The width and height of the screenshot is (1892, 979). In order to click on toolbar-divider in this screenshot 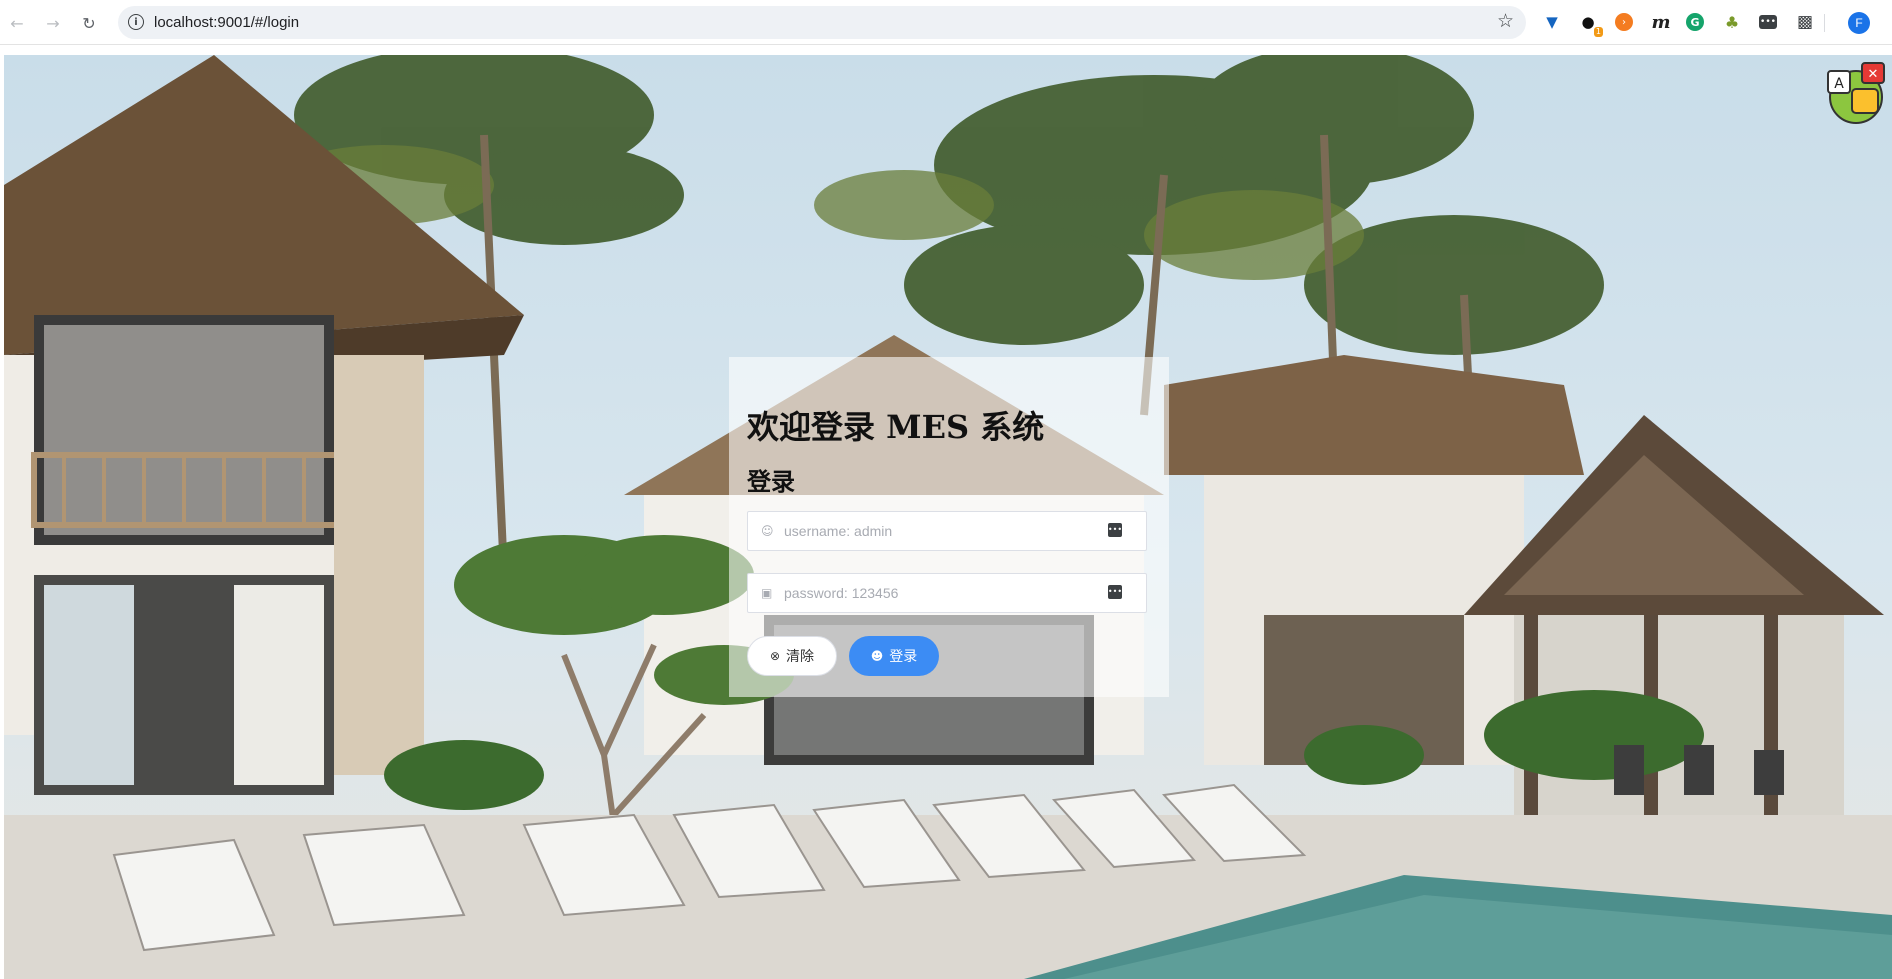, I will do `click(1824, 23)`.